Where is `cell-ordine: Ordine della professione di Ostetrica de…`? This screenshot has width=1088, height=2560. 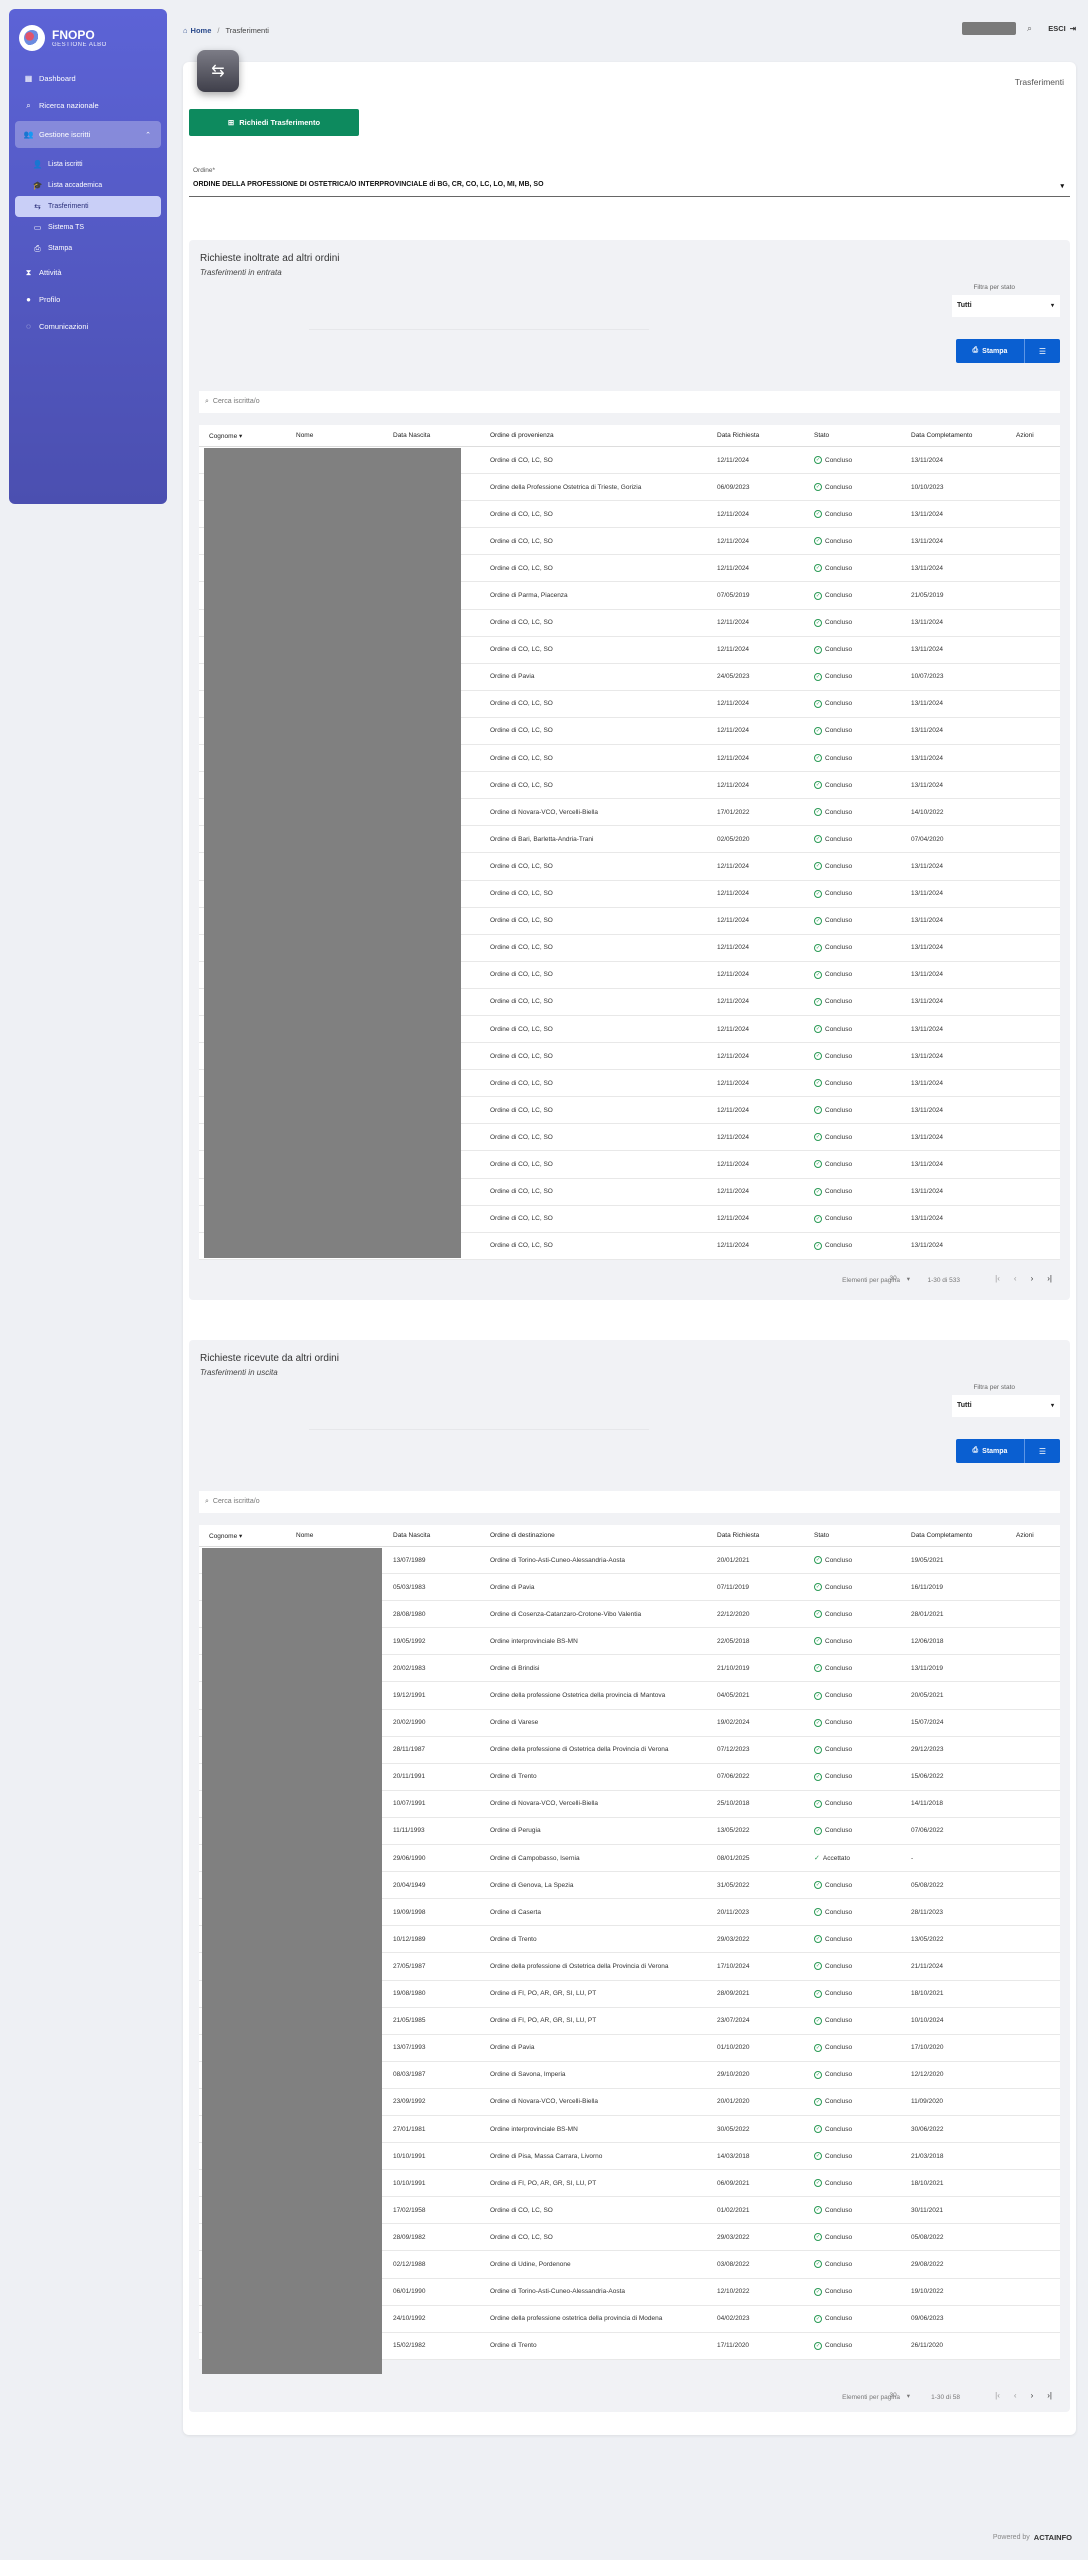 cell-ordine: Ordine della professione di Ostetrica de… is located at coordinates (579, 1966).